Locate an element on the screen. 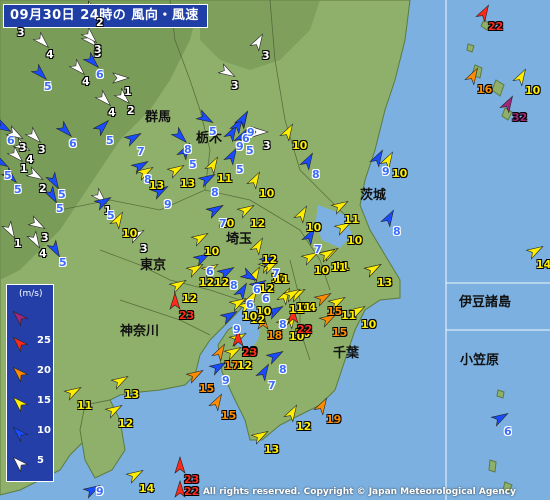 The height and width of the screenshot is (500, 550). region-label-saitama: 埼玉 is located at coordinates (239, 239).